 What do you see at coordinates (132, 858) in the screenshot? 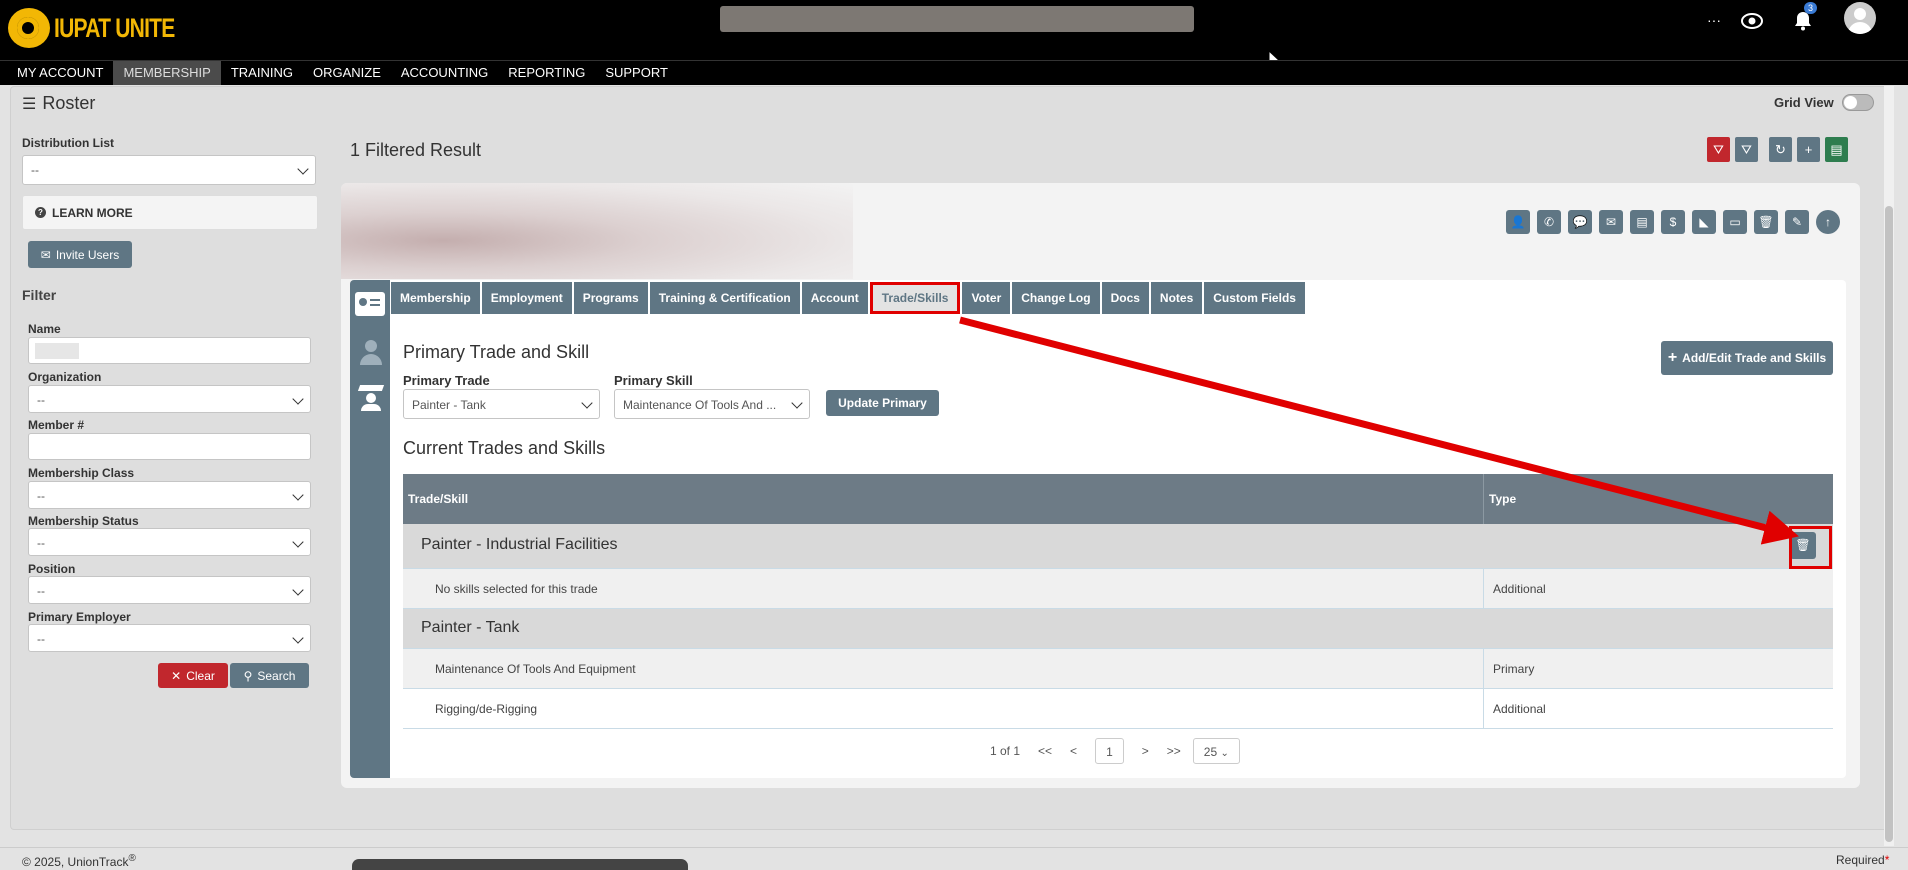
I see `registered-mark: ®` at bounding box center [132, 858].